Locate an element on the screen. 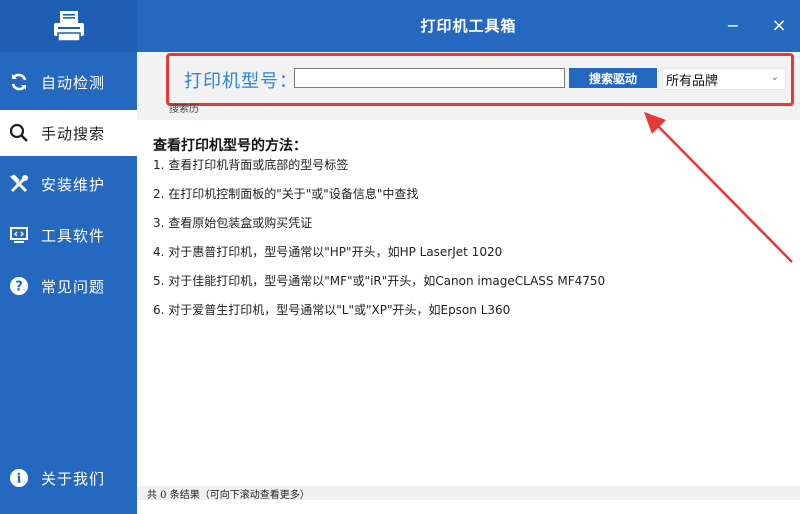 This screenshot has height=514, width=800. result-count-text: 共 0 条结果（可向下滚动查看更多） is located at coordinates (228, 495).